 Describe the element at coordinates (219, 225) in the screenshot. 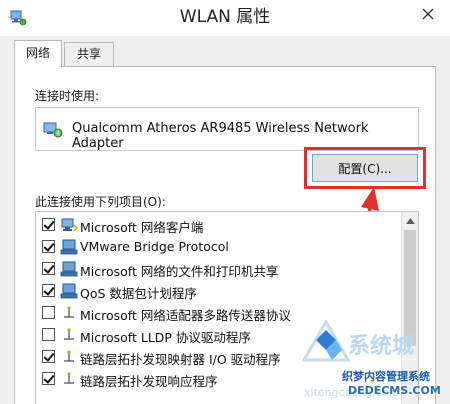

I see `list-item: Microsoft 网络客户端` at that location.